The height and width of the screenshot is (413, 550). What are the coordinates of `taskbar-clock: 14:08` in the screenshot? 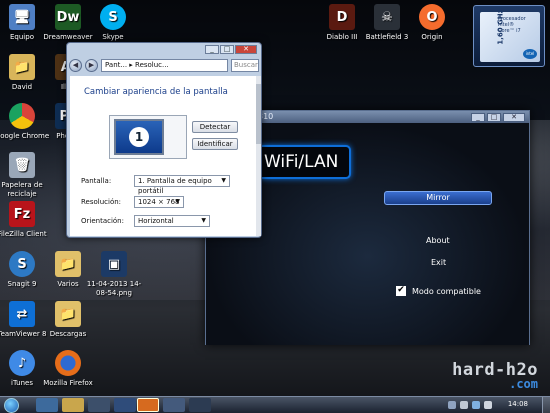 It's located at (518, 404).